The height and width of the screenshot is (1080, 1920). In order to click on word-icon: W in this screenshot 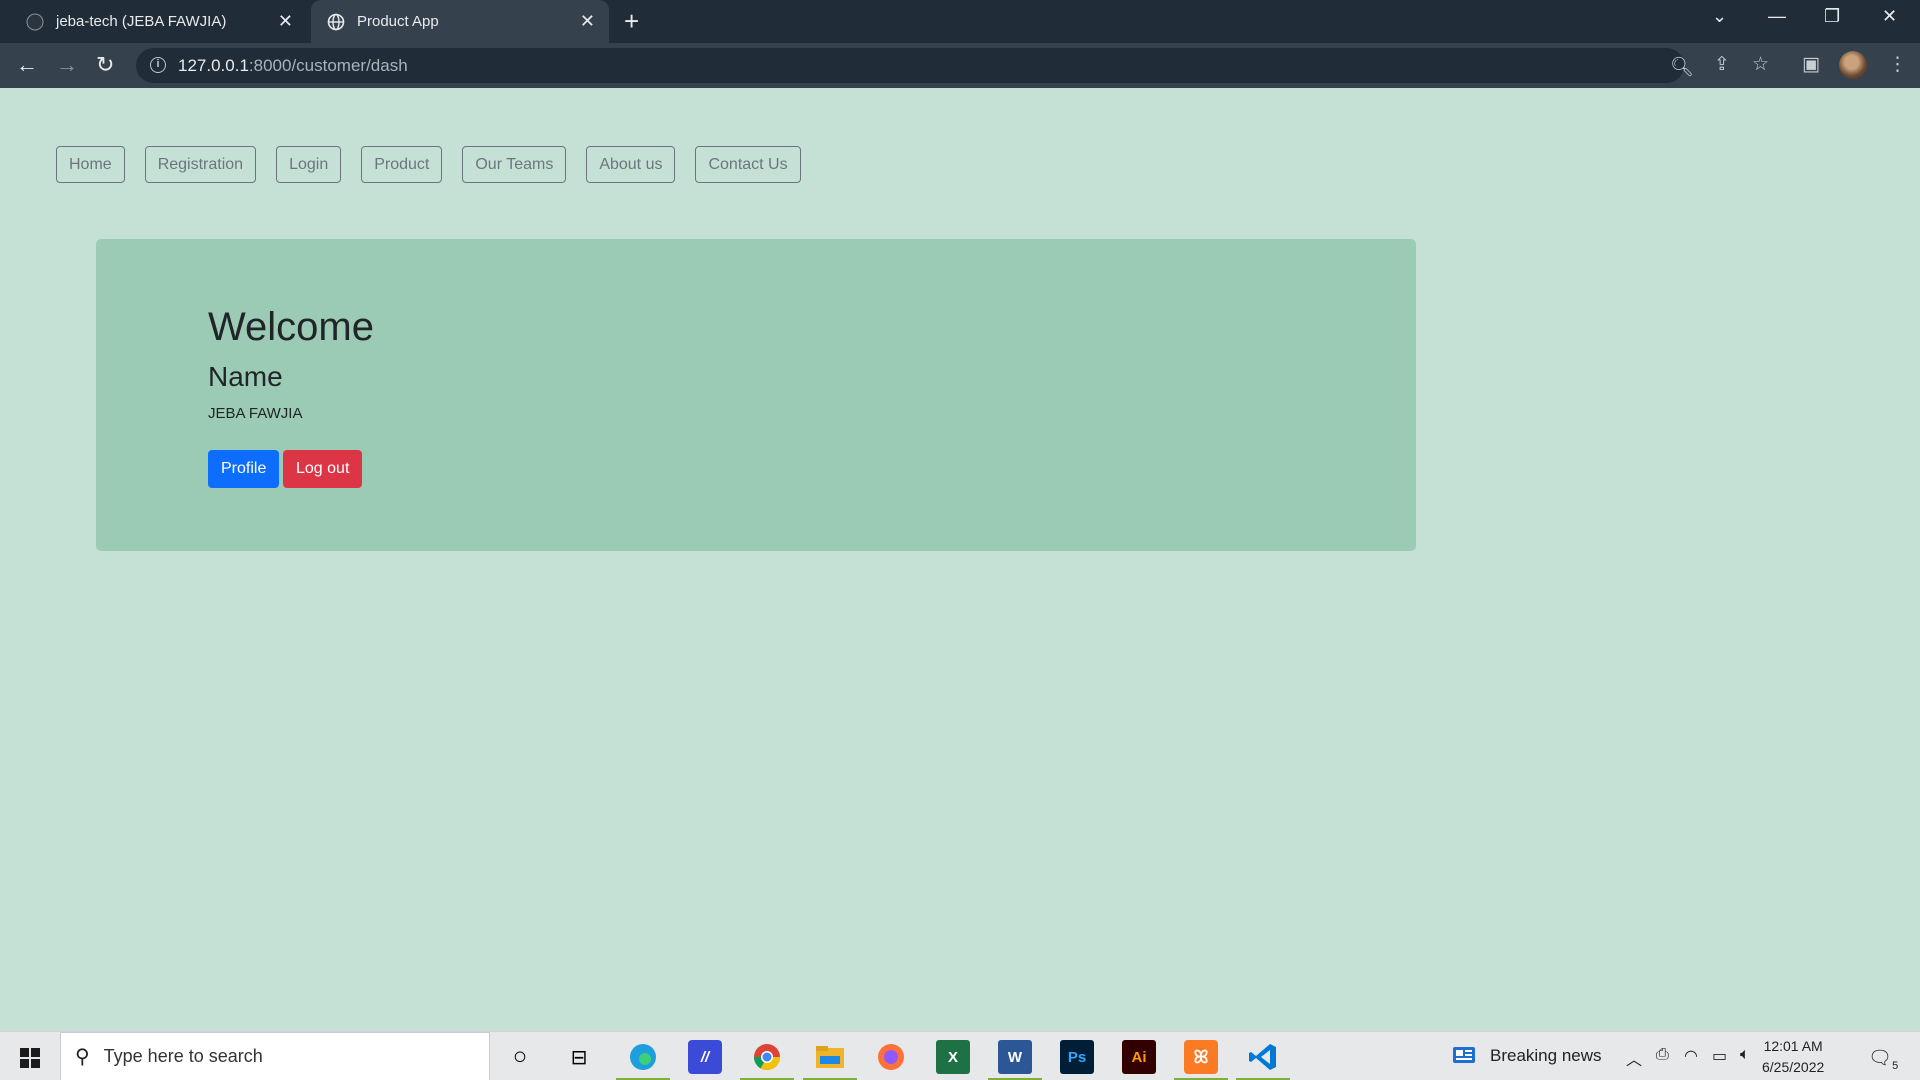, I will do `click(1015, 1060)`.